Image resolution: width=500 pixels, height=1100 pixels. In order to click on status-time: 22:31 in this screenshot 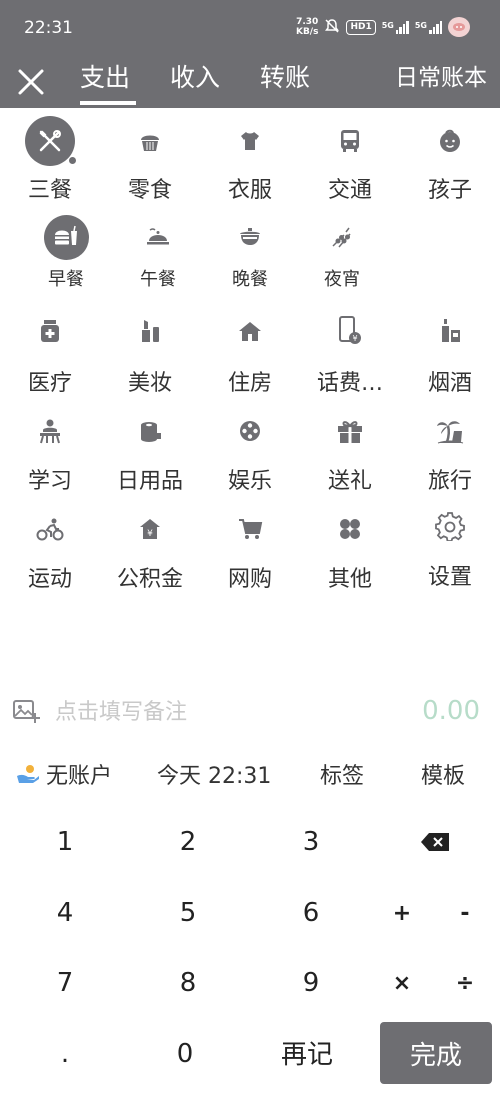, I will do `click(48, 28)`.